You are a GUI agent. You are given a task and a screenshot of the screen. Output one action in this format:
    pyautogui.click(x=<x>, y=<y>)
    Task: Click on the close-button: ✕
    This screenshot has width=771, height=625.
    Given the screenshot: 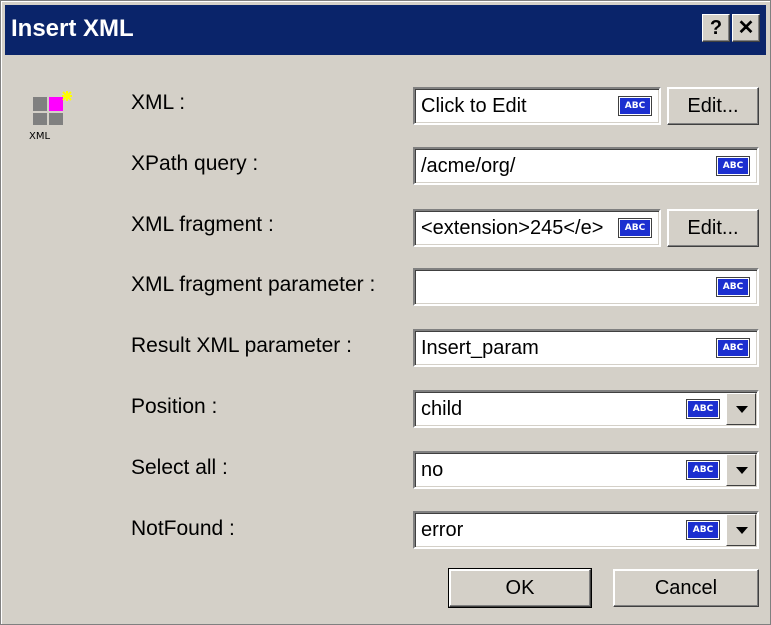 What is the action you would take?
    pyautogui.click(x=746, y=28)
    